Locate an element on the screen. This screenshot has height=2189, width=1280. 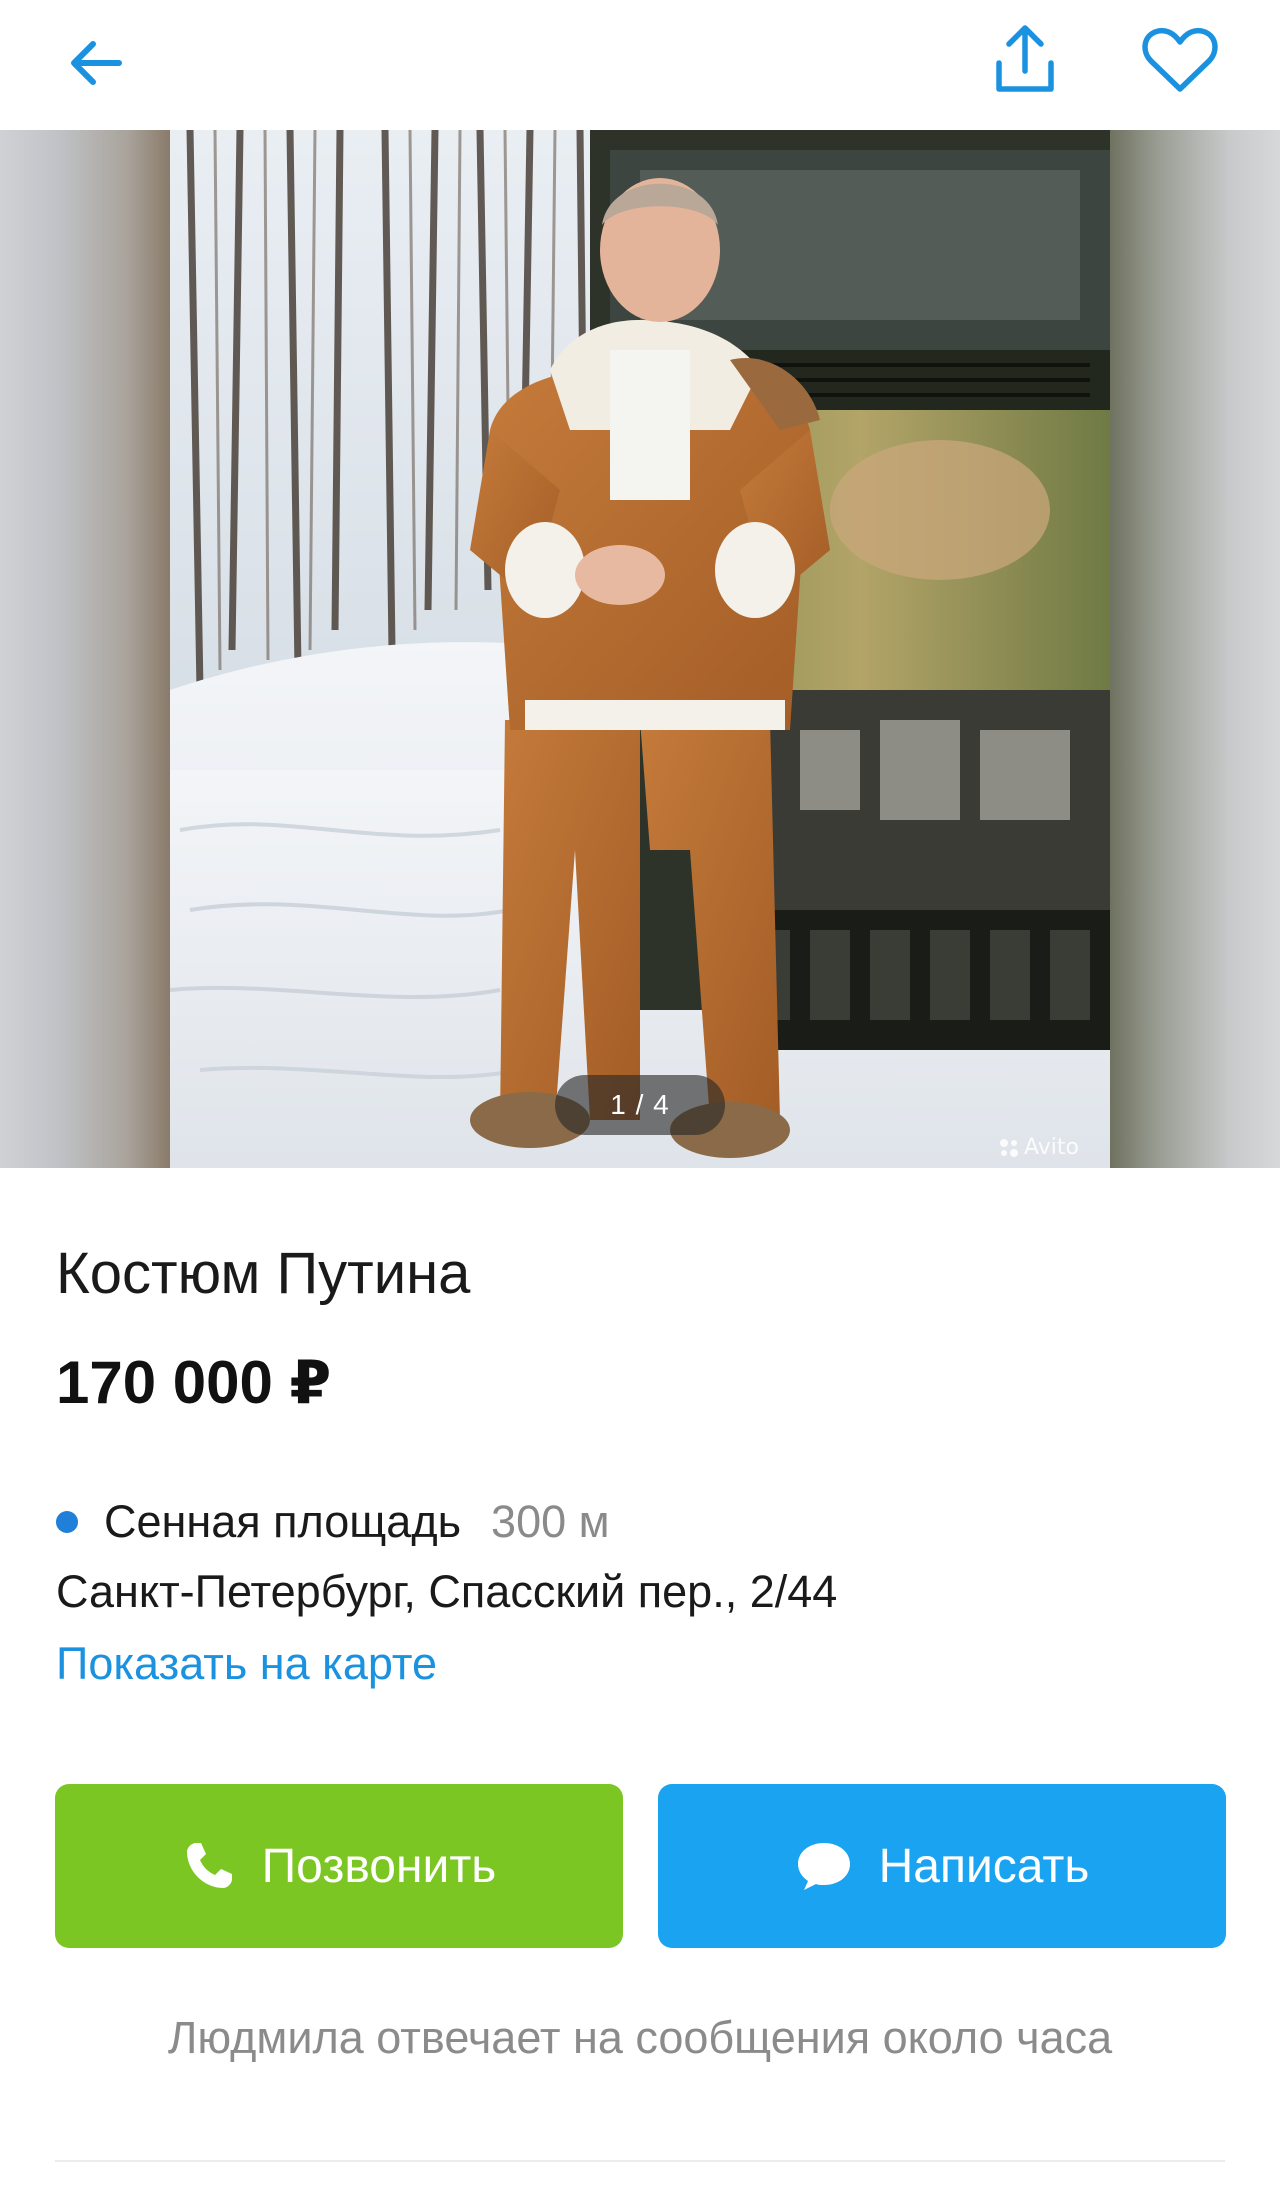
seller-response-note: Людмила отвечает на сообщения около часа is located at coordinates (640, 2037).